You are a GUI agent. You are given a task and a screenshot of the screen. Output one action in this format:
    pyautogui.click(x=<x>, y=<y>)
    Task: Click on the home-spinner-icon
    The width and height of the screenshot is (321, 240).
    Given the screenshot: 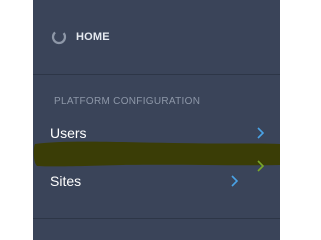 What is the action you would take?
    pyautogui.click(x=59, y=37)
    